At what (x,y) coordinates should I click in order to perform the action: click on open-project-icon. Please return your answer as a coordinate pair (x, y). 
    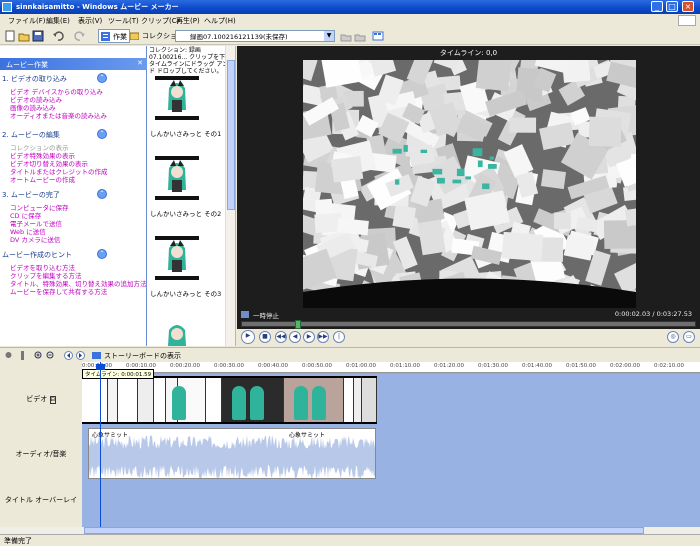
    Looking at the image, I should click on (24, 36).